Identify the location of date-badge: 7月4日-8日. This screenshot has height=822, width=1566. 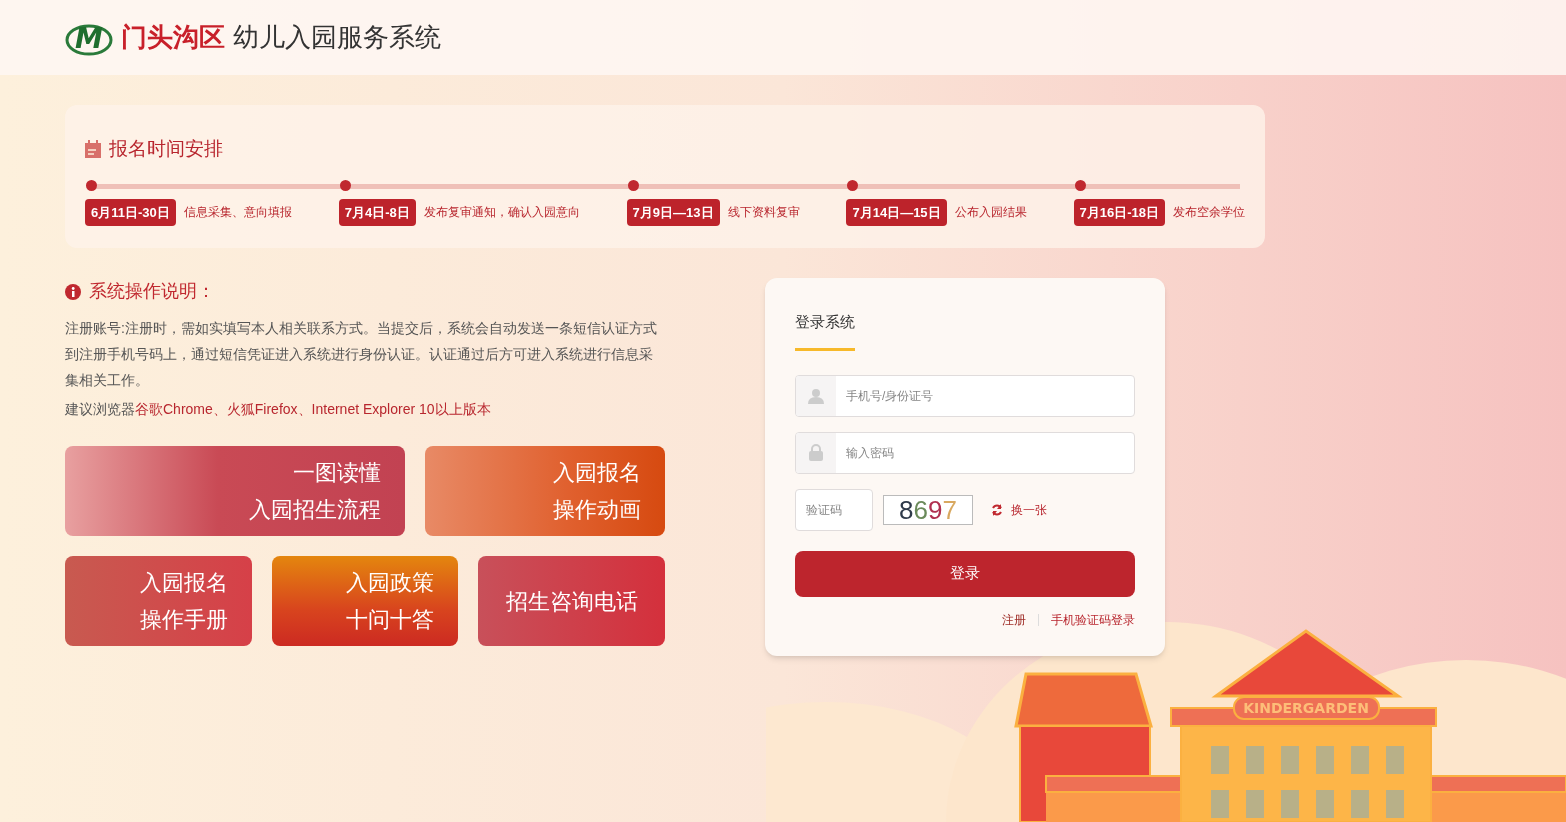
(377, 212).